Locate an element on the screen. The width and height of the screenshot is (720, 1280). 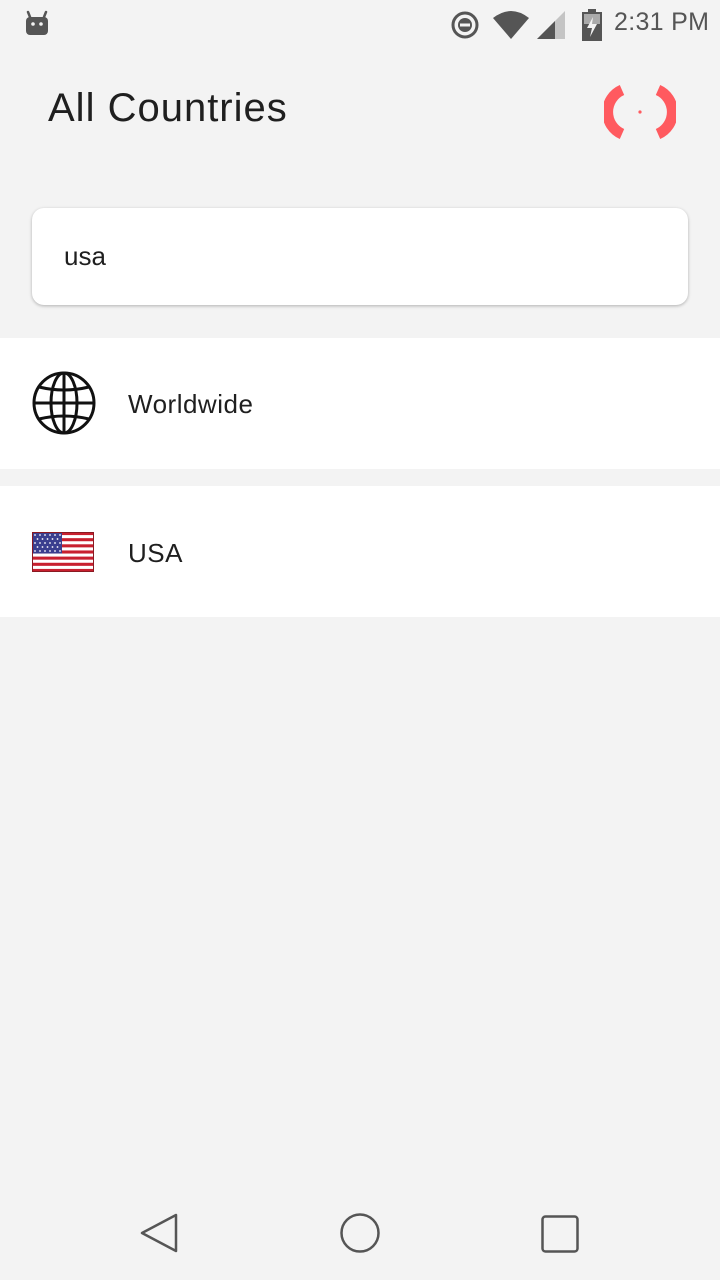
country-label: Worldwide is located at coordinates (191, 404).